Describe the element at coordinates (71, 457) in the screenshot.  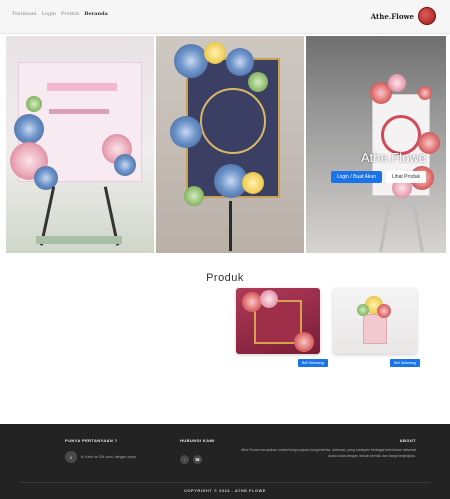
I see `faq-number: 0` at that location.